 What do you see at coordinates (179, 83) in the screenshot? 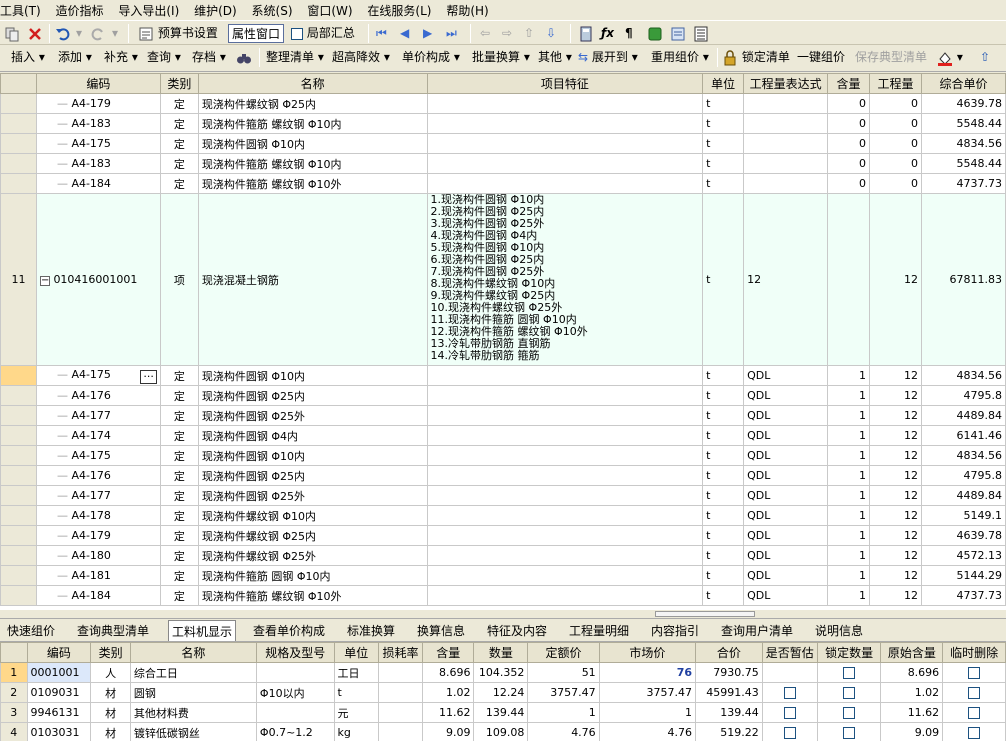
I see `header-type: 类别` at bounding box center [179, 83].